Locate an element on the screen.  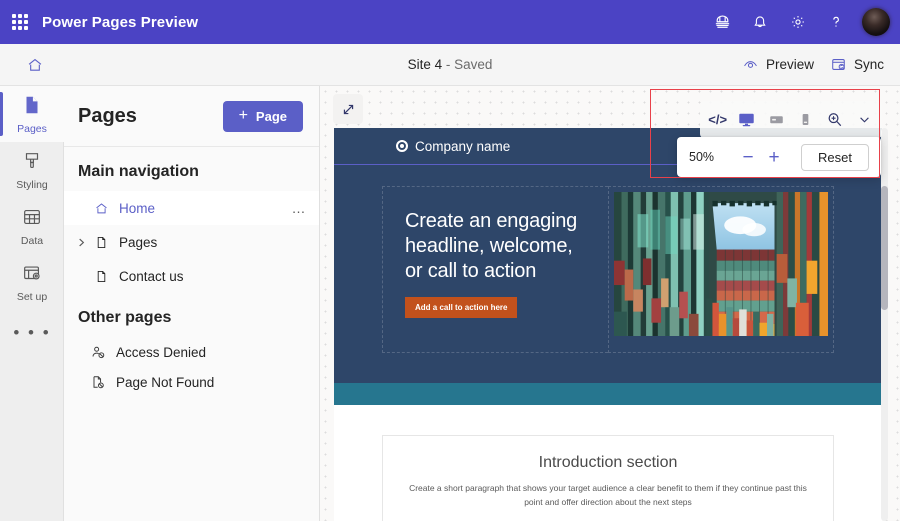
sync-label: Sync is located at coordinates (868, 64).